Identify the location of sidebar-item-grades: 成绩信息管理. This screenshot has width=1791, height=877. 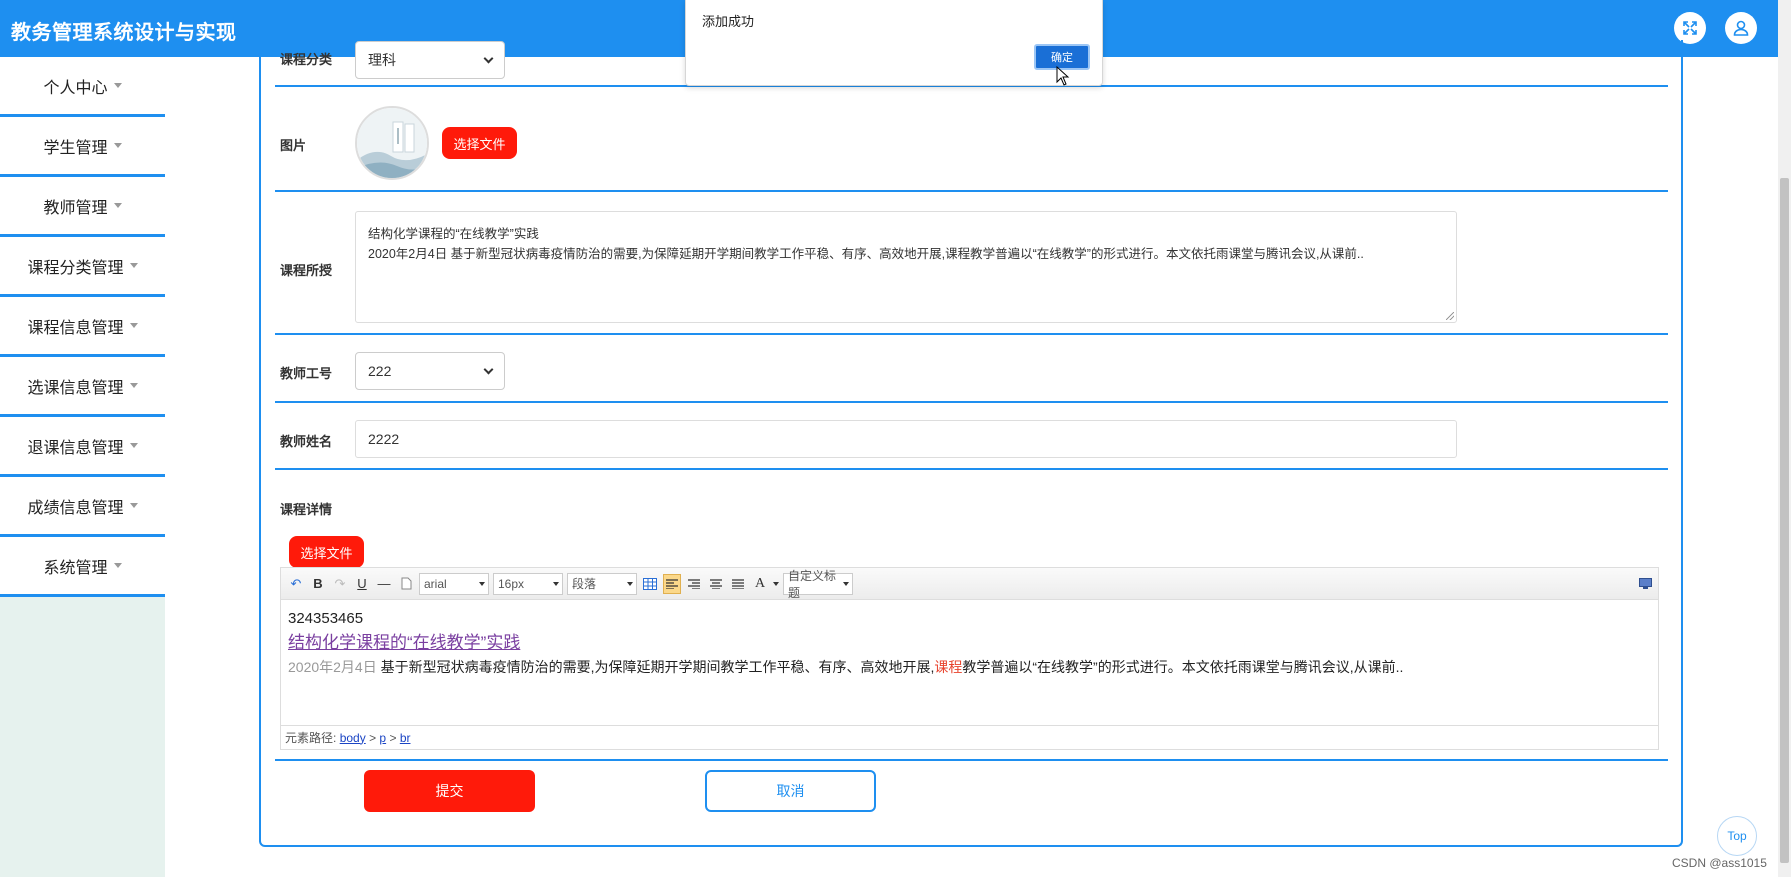
(82, 507).